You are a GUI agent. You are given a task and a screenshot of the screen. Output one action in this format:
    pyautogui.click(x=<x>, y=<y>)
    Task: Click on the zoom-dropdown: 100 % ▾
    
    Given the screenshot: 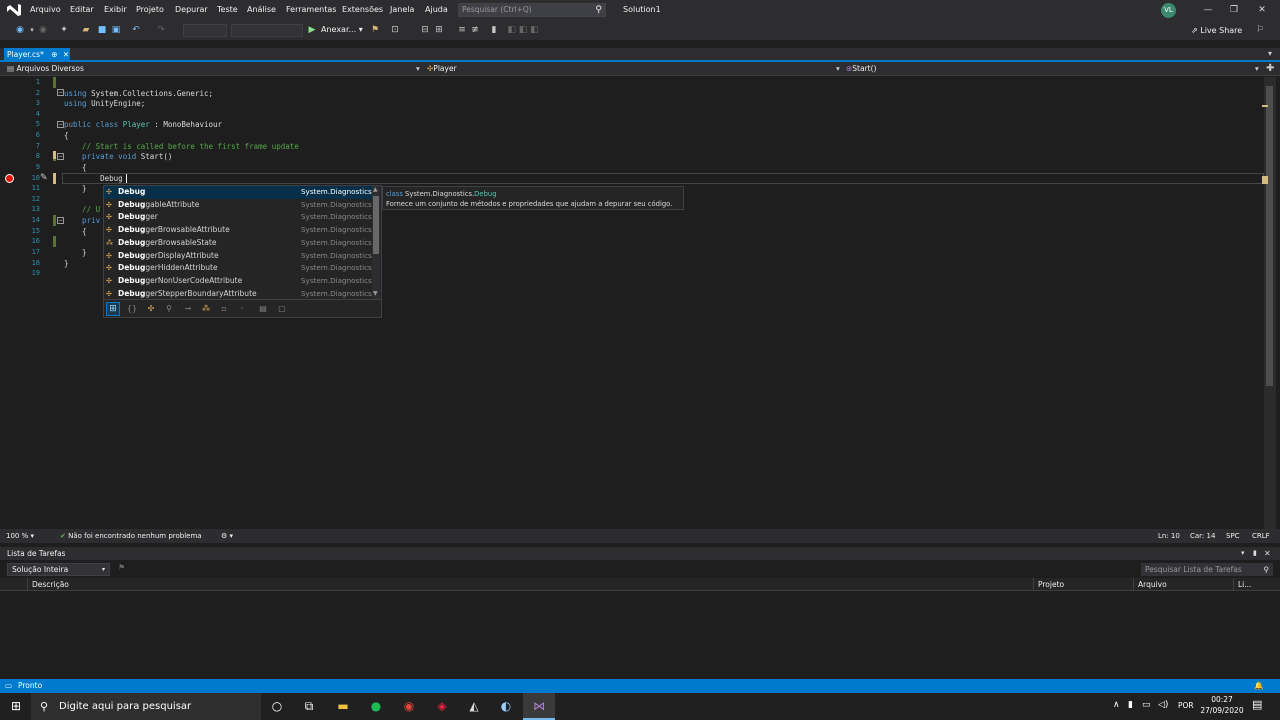 What is the action you would take?
    pyautogui.click(x=20, y=536)
    